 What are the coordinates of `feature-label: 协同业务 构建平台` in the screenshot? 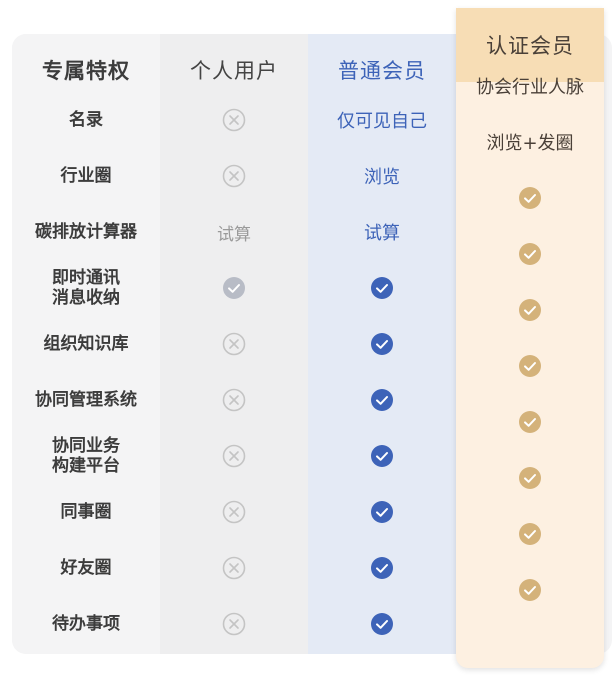 It's located at (86, 456).